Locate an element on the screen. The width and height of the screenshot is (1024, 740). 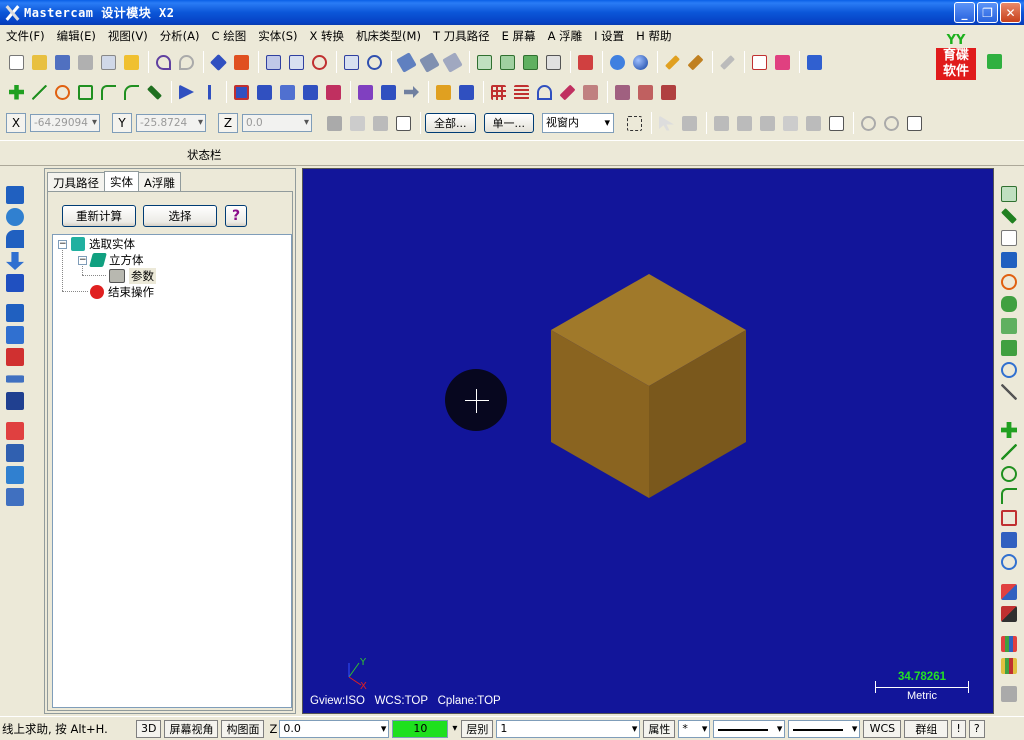
construction-plane-button: 构图面 is located at coordinates (243, 728).